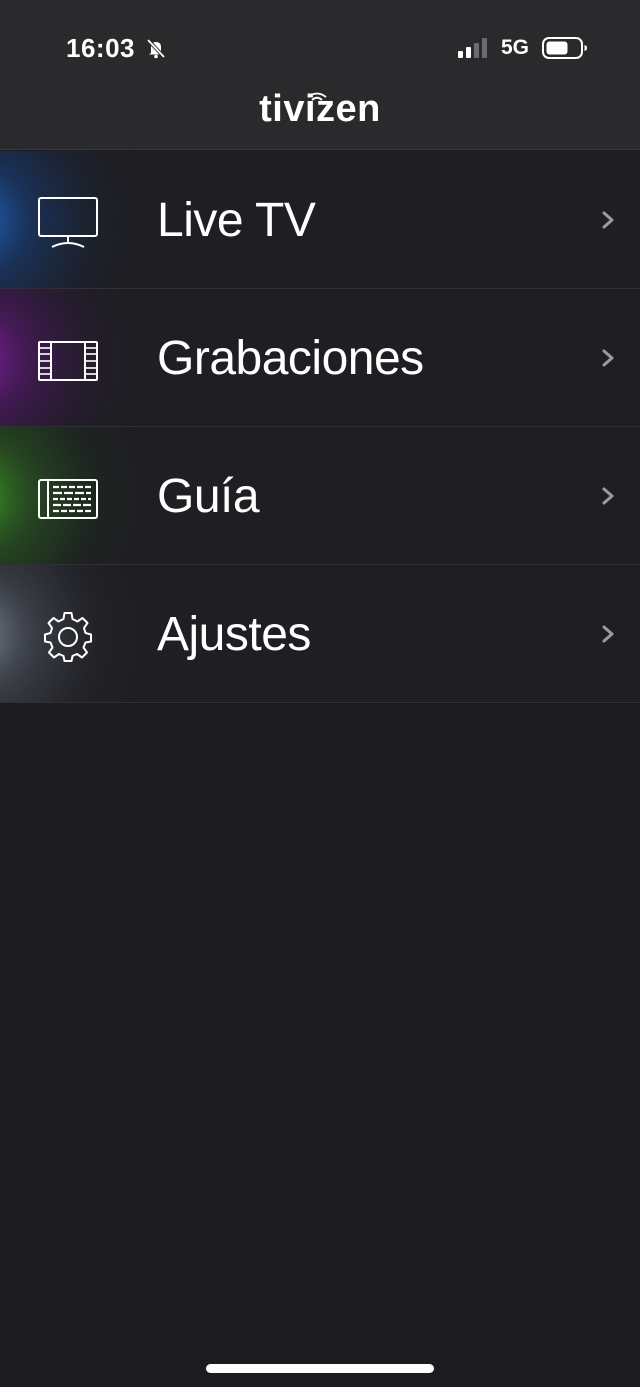 The height and width of the screenshot is (1387, 640). I want to click on film-icon, so click(68, 361).